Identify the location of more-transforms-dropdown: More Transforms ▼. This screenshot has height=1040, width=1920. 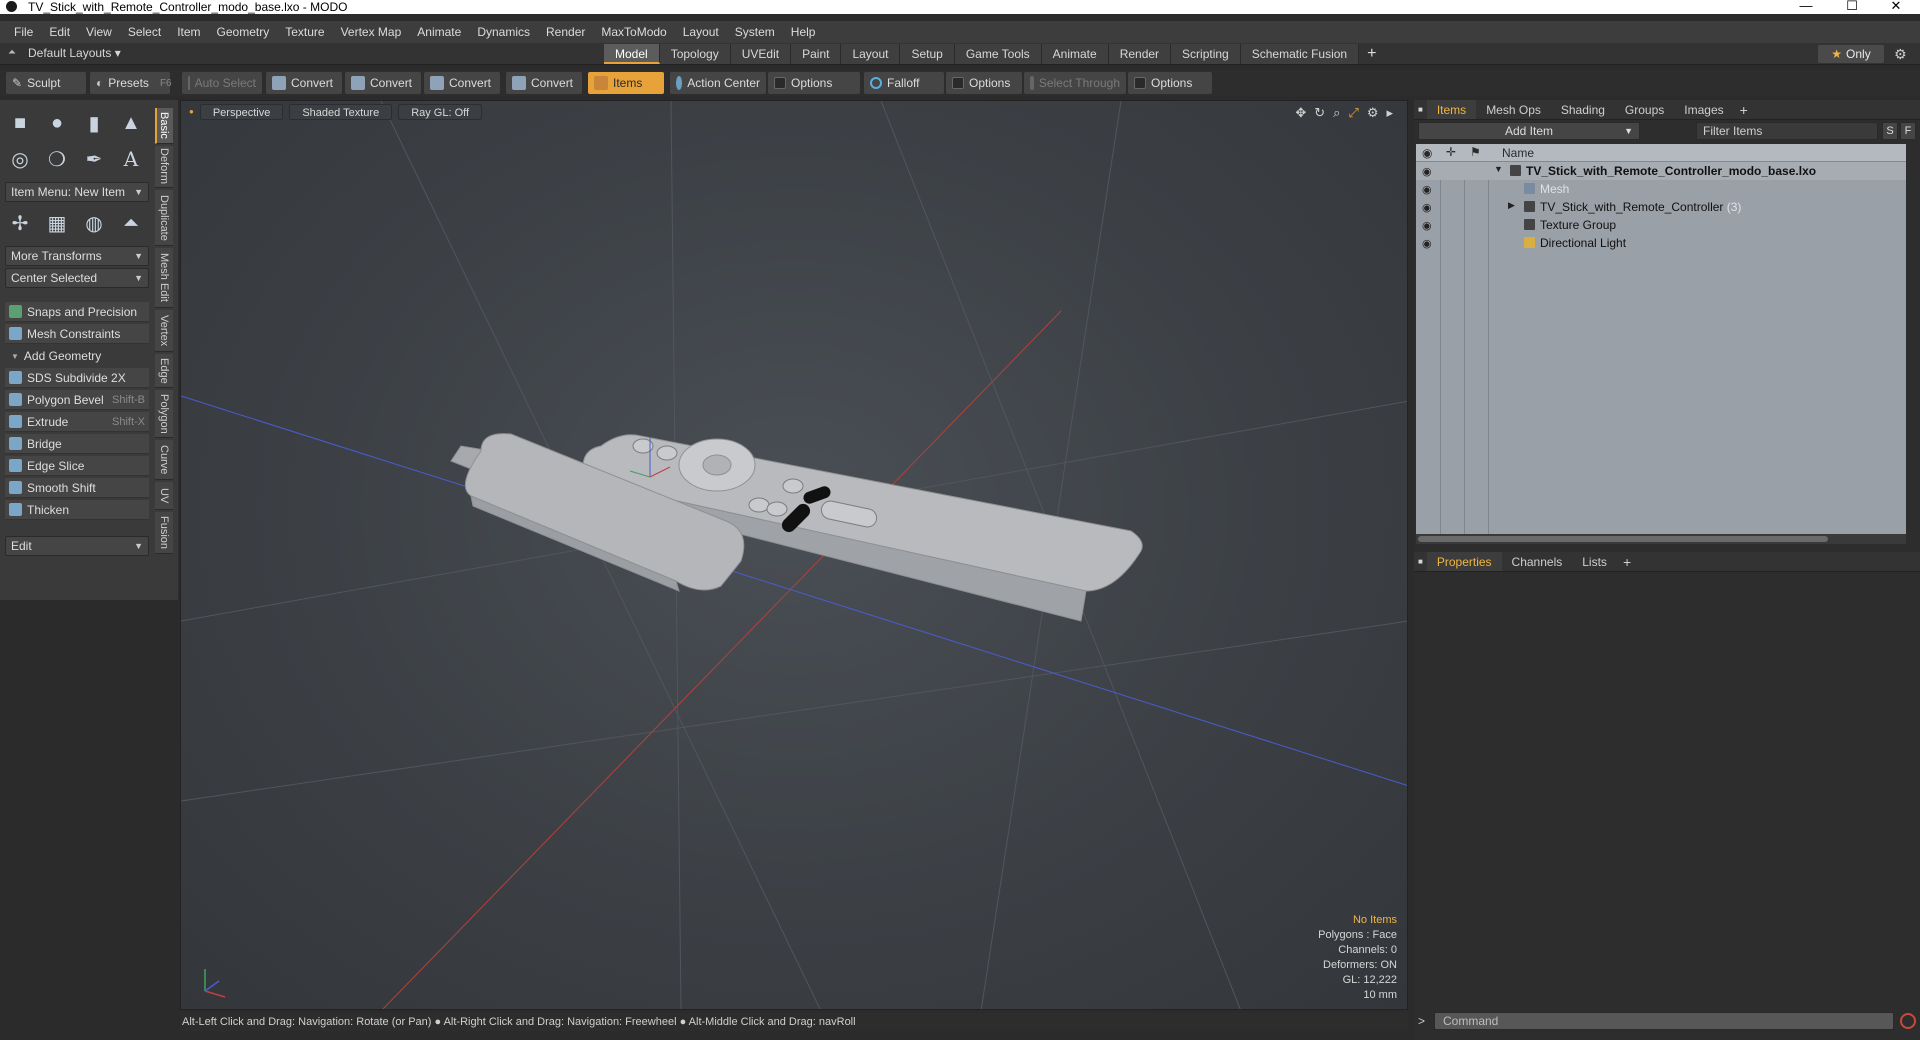
(77, 256).